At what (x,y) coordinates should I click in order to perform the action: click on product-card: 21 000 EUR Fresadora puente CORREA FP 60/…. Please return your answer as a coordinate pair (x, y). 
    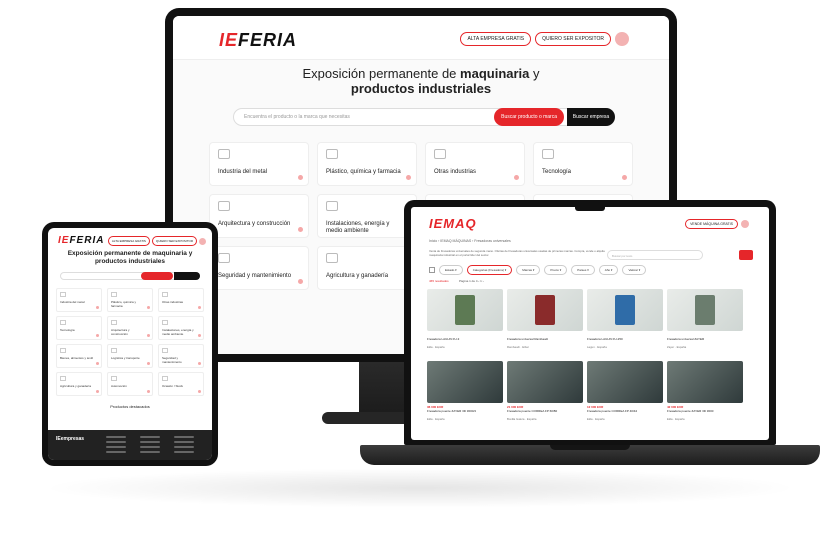
    Looking at the image, I should click on (545, 394).